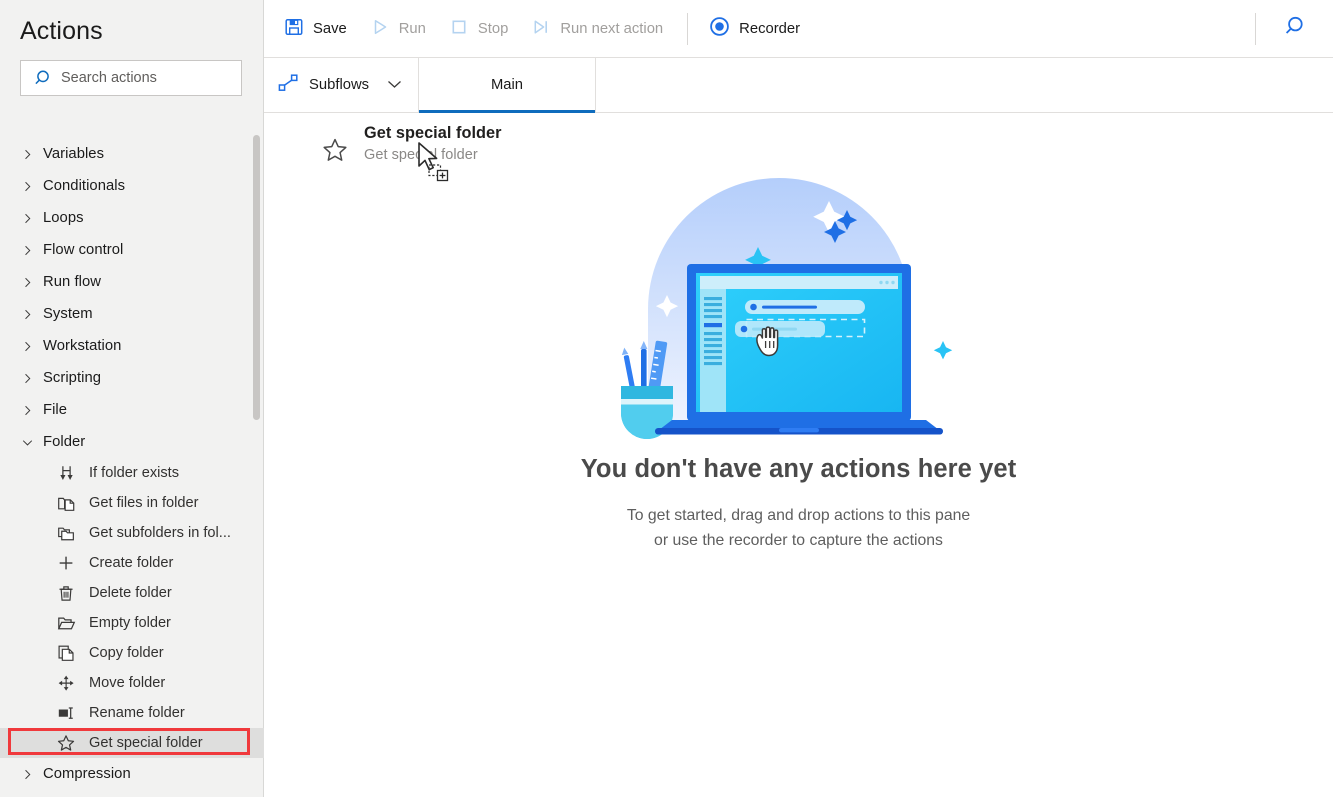  I want to click on run-button: Run, so click(399, 29).